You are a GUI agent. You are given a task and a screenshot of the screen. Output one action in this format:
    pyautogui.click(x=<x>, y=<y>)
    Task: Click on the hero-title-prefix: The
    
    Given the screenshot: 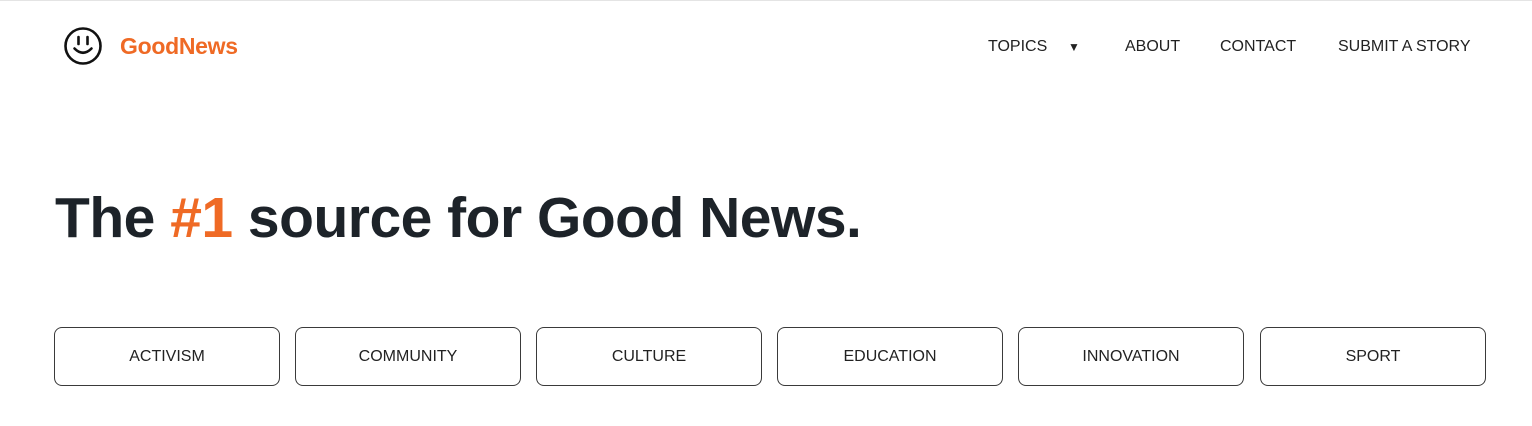 What is the action you would take?
    pyautogui.click(x=113, y=218)
    